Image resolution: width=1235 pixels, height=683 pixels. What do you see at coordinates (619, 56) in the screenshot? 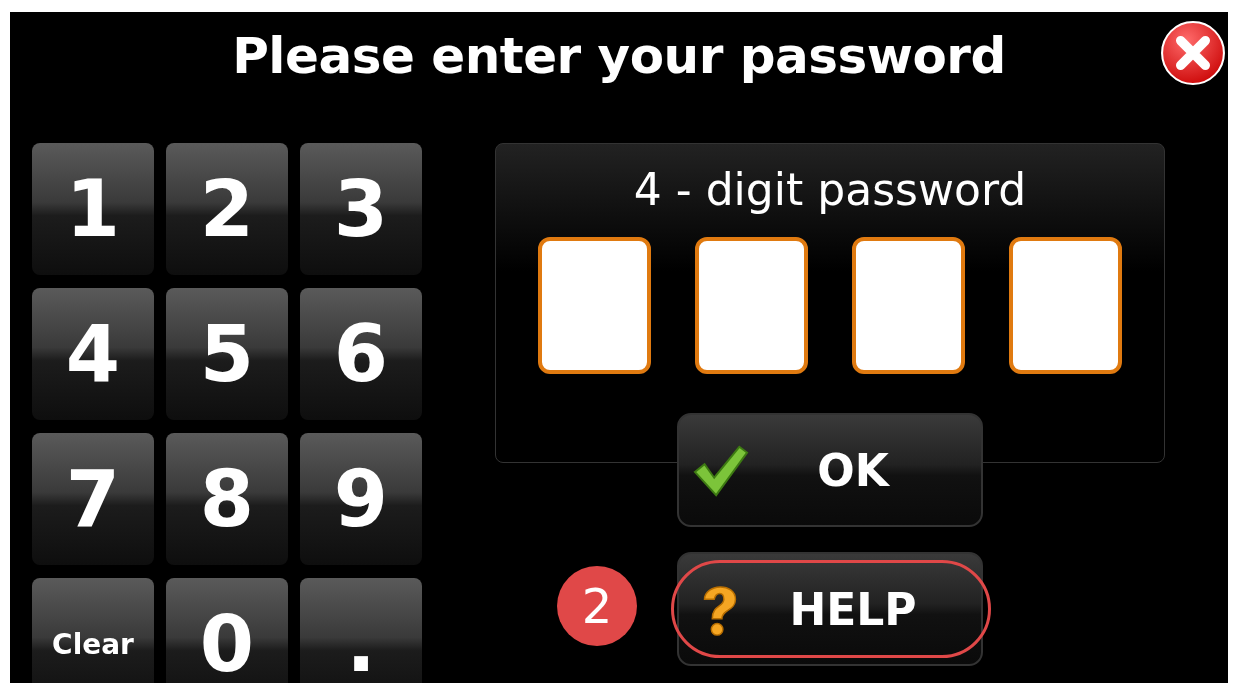
I see `window-title: Please enter your password` at bounding box center [619, 56].